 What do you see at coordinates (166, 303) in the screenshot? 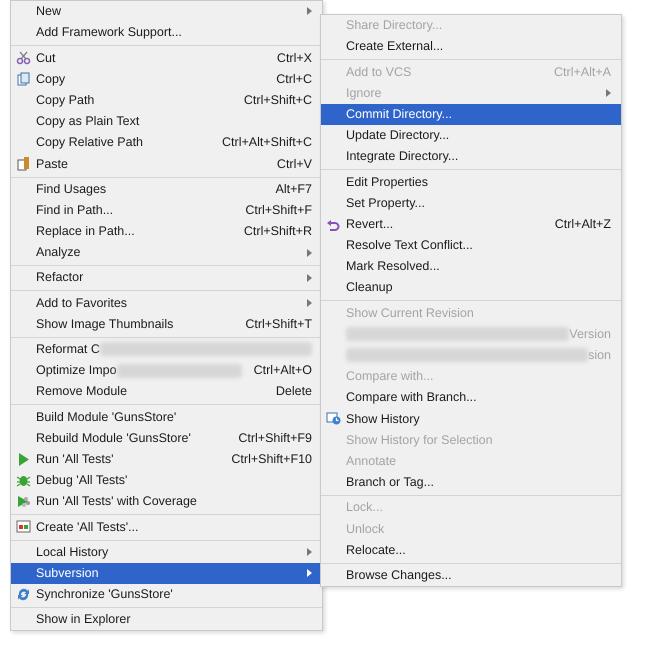
I see `menu-item: Add to Favorites` at bounding box center [166, 303].